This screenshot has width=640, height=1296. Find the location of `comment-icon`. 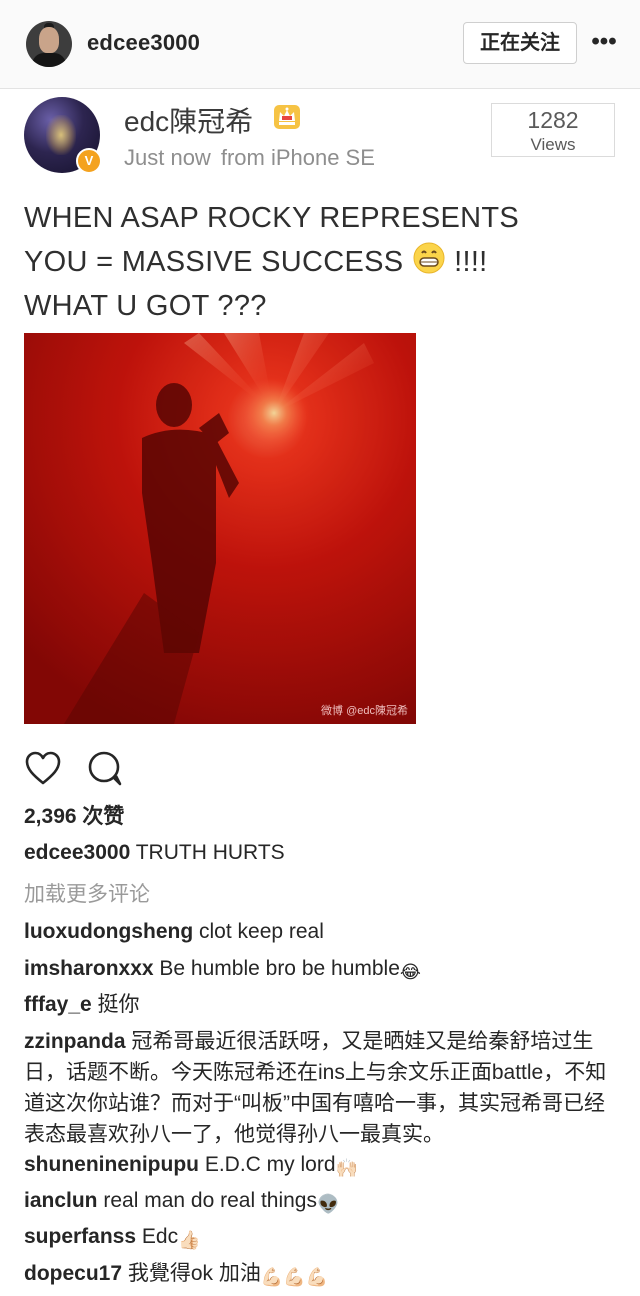

comment-icon is located at coordinates (105, 769).